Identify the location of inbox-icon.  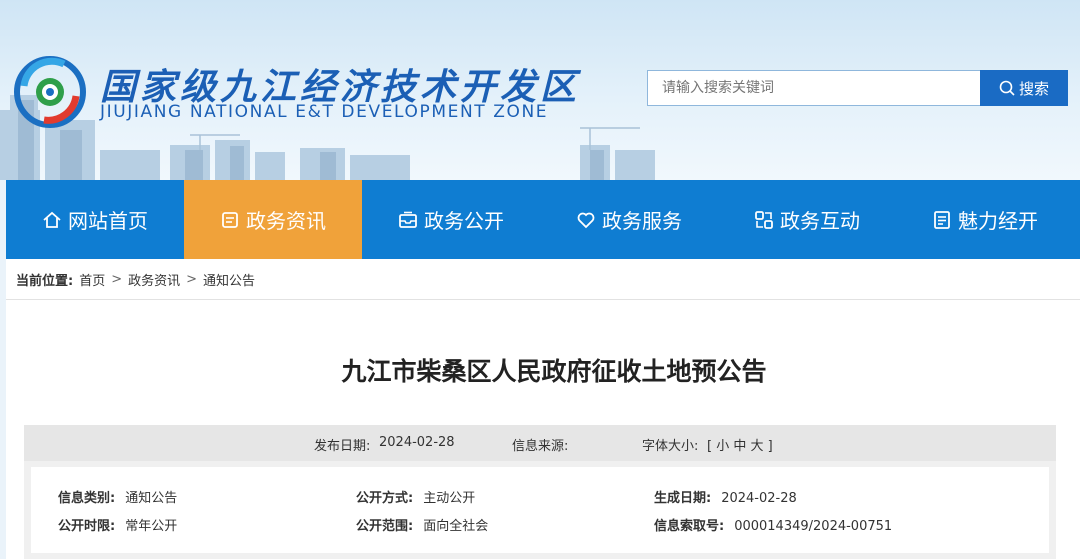
(408, 219).